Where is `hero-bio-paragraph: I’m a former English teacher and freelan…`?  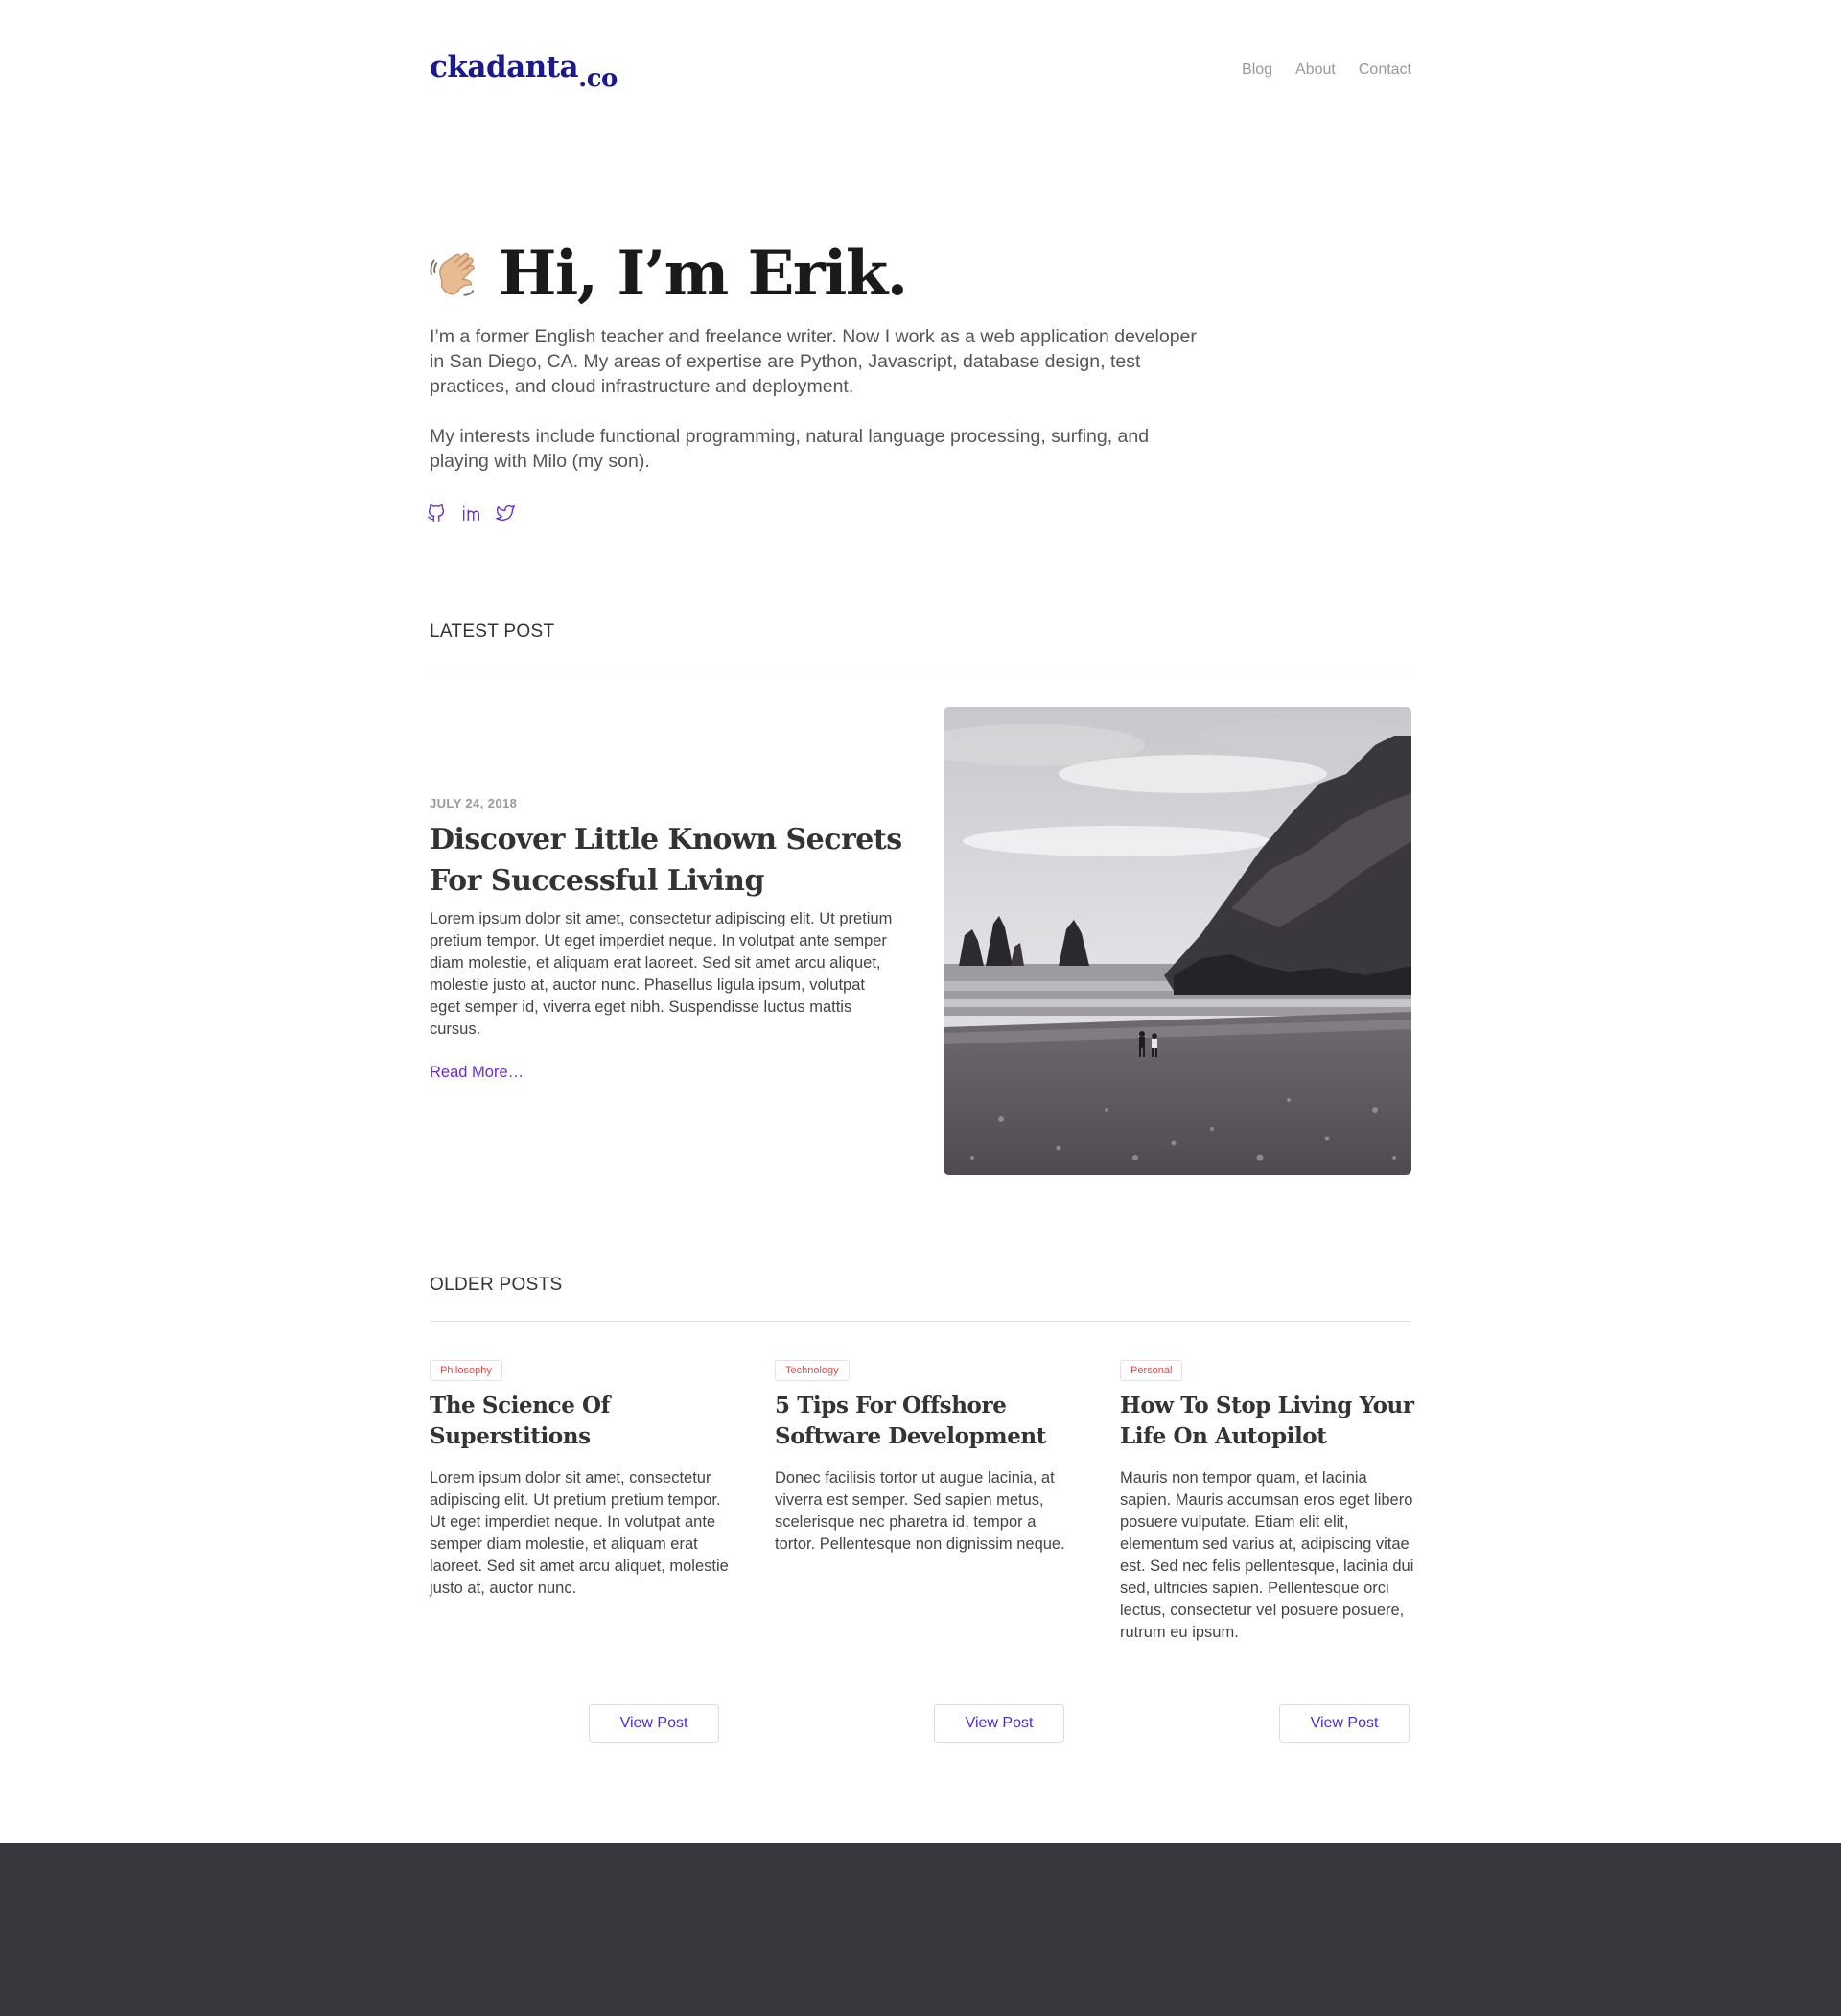
hero-bio-paragraph: I’m a former English teacher and freelan… is located at coordinates (813, 361).